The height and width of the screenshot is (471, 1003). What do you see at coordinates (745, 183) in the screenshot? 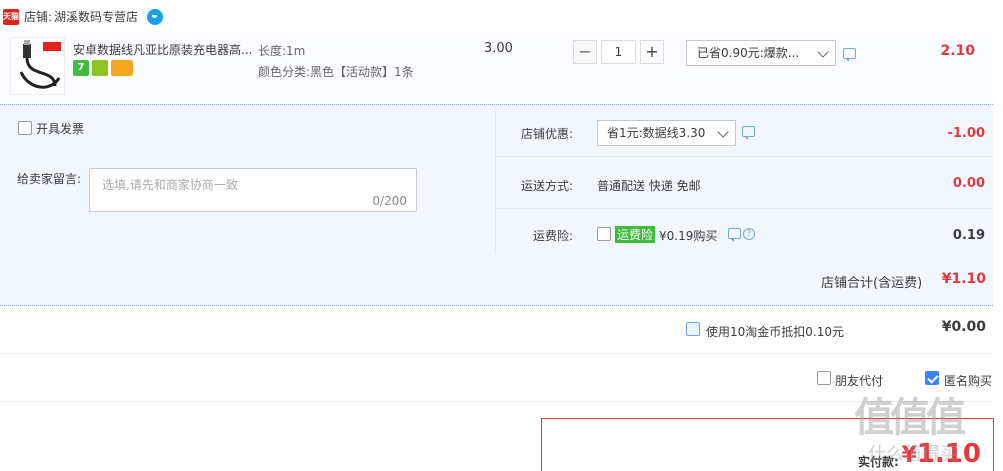
I see `shipping-row: 运送方式: 普通配送 快递 免邮 0.00` at bounding box center [745, 183].